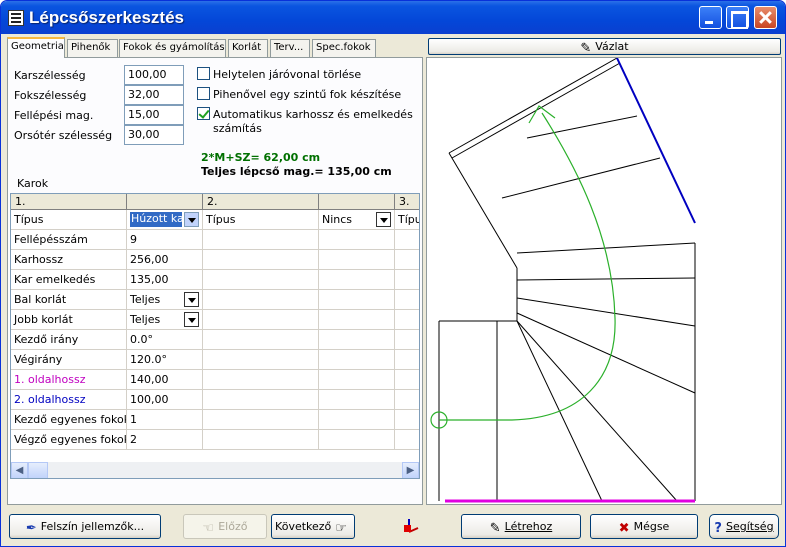  What do you see at coordinates (651, 526) in the screenshot?
I see `megse-label: Mégse` at bounding box center [651, 526].